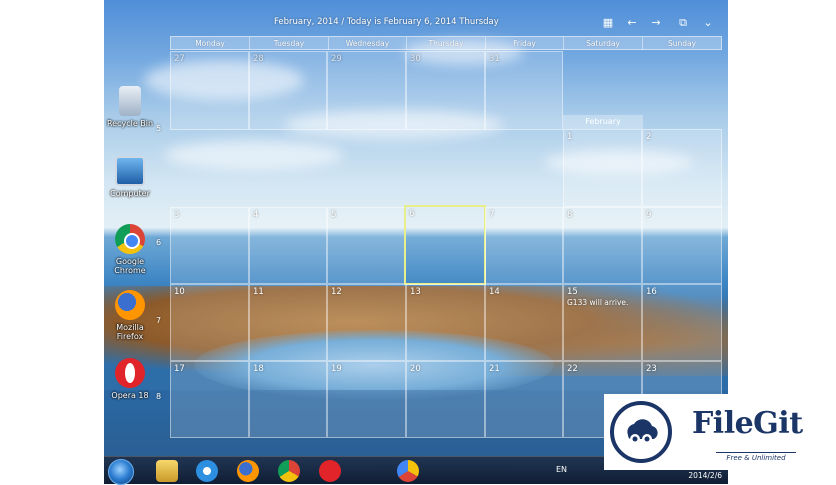  What do you see at coordinates (366, 90) in the screenshot?
I see `day-cell: 29` at bounding box center [366, 90].